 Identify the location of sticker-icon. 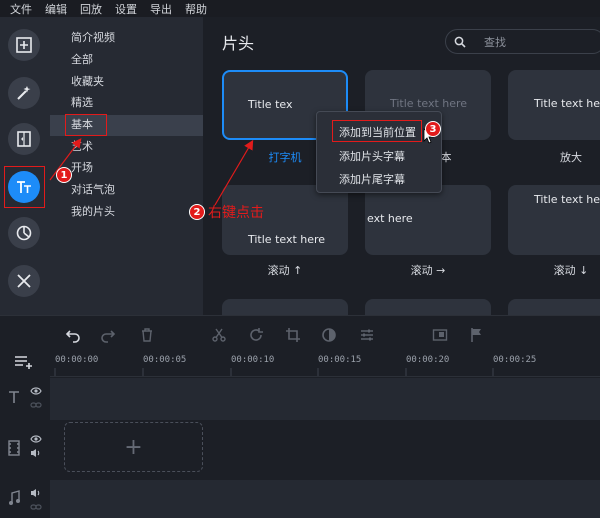
(24, 233).